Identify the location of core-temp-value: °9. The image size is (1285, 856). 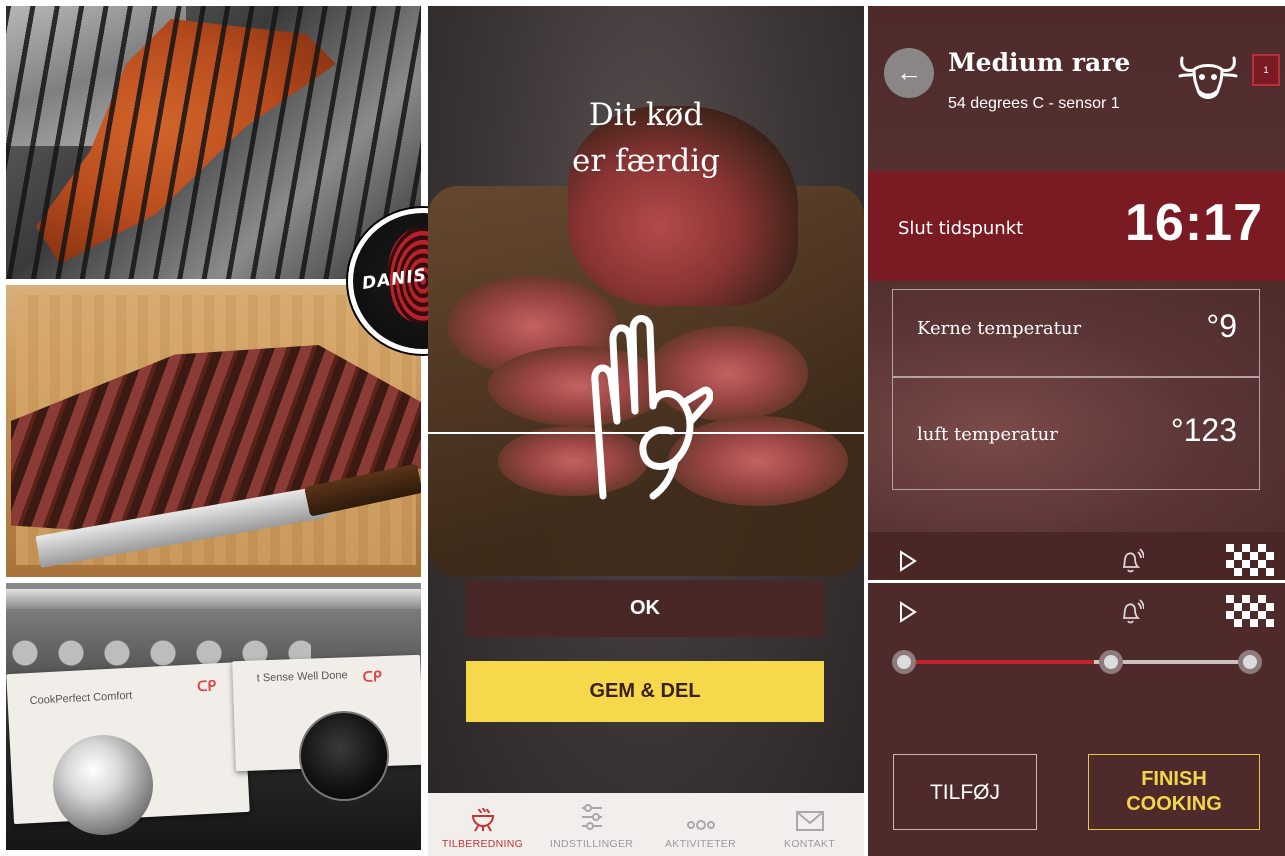
(1221, 326).